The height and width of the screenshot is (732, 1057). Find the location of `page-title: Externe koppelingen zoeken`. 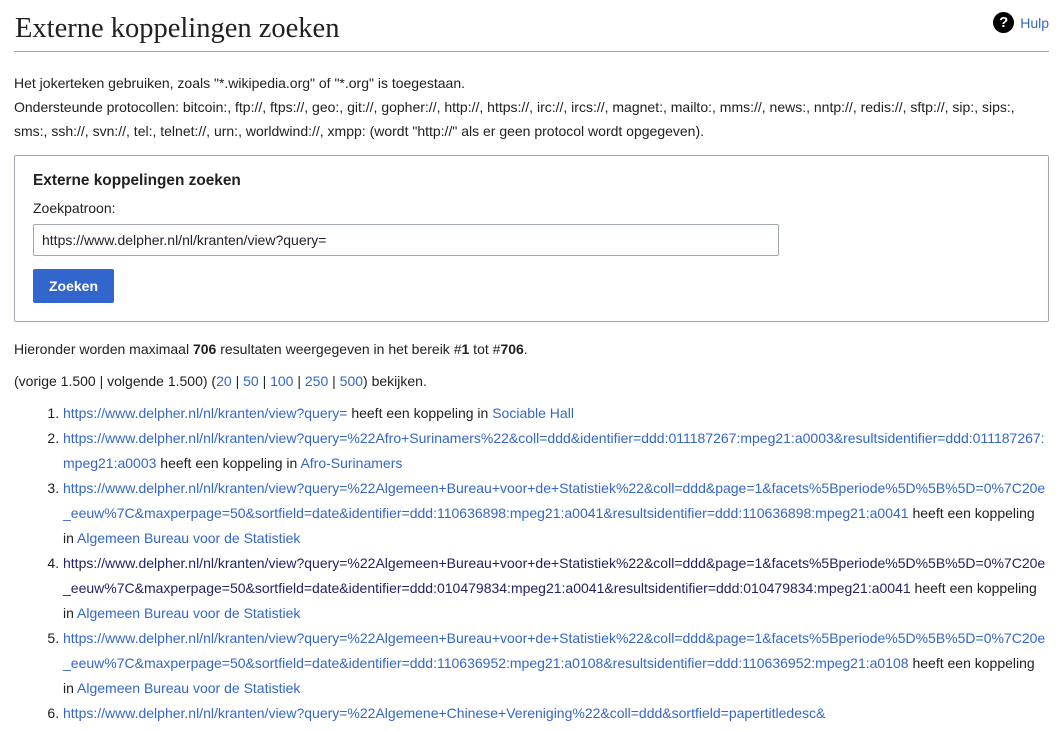

page-title: Externe koppelingen zoeken is located at coordinates (531, 26).